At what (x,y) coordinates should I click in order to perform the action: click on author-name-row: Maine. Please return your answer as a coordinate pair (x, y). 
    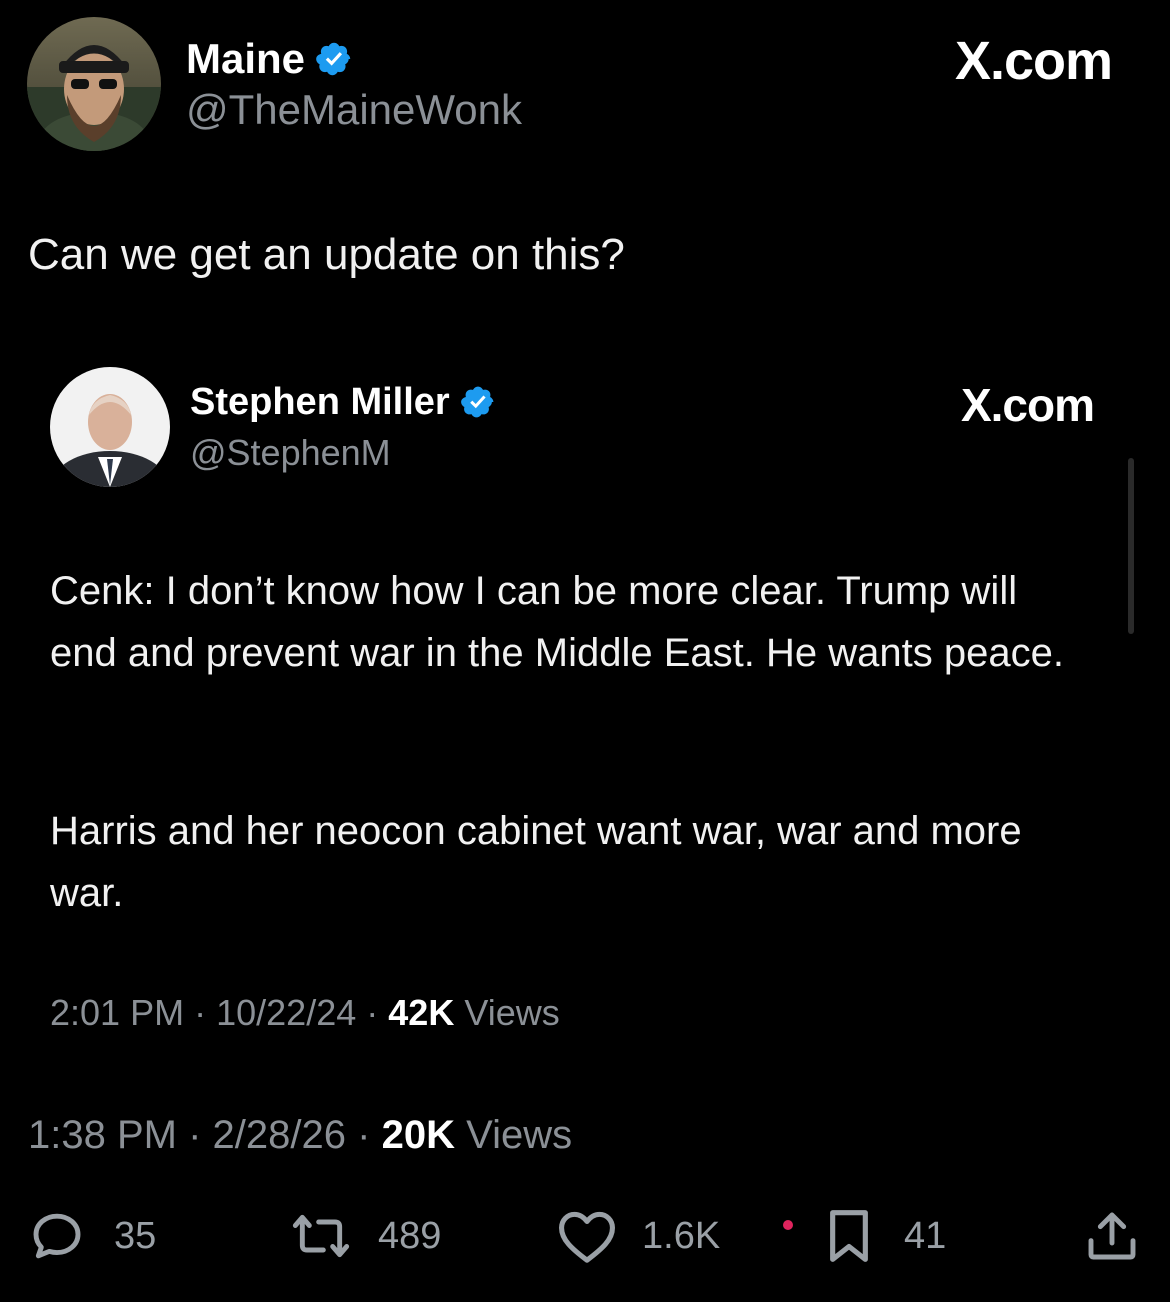
    Looking at the image, I should click on (269, 59).